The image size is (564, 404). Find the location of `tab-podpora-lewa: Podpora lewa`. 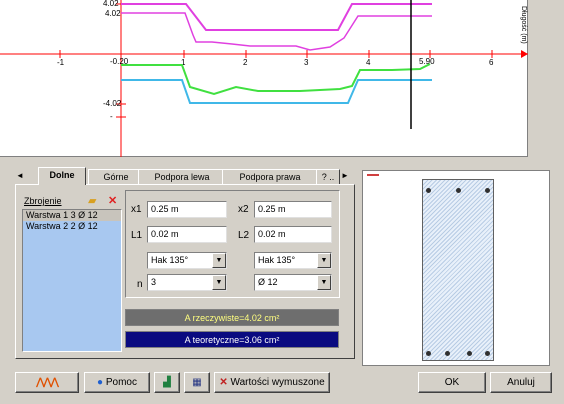

tab-podpora-lewa: Podpora lewa is located at coordinates (182, 176).